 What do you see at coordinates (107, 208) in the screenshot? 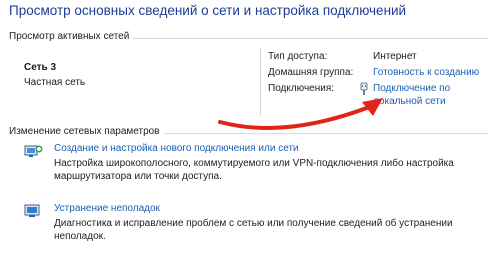
I see `troubleshoot-link: Устранение неполадок` at bounding box center [107, 208].